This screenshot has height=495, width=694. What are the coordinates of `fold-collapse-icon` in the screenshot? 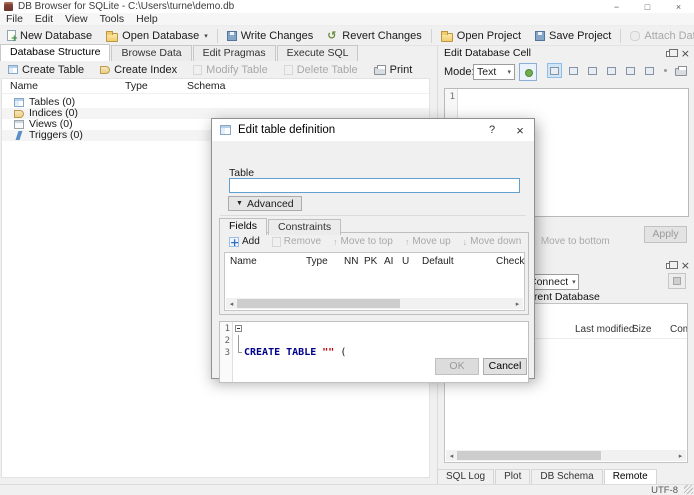 It's located at (238, 328).